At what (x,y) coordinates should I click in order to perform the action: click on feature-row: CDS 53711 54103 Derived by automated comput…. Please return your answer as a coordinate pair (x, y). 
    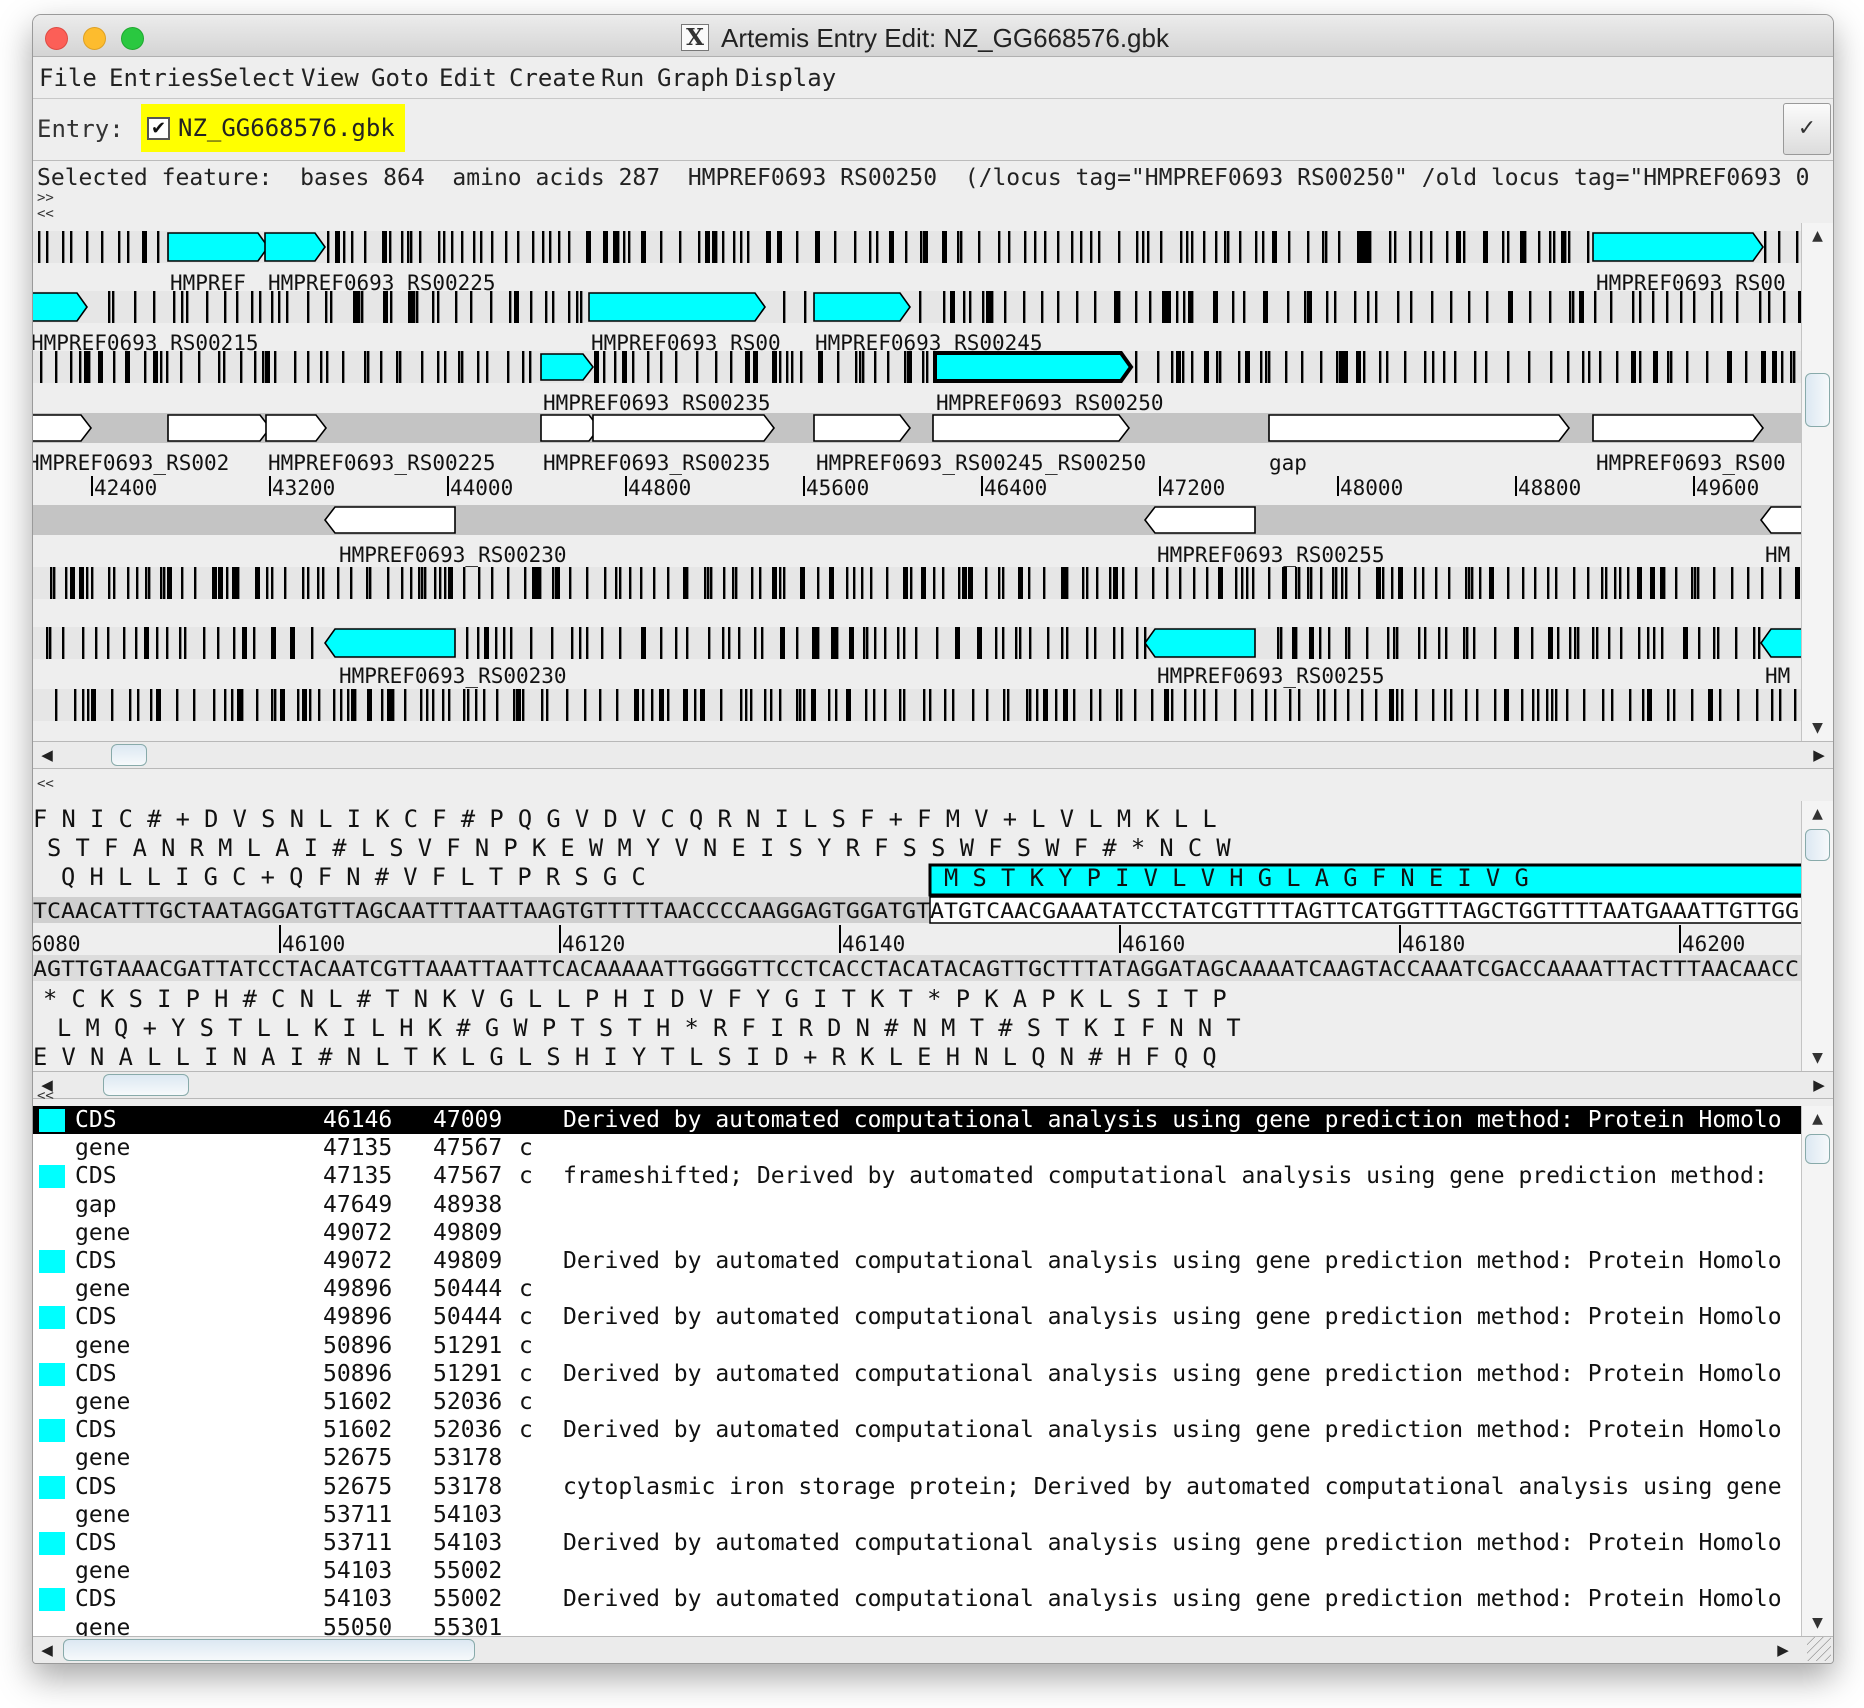
    Looking at the image, I should click on (918, 1543).